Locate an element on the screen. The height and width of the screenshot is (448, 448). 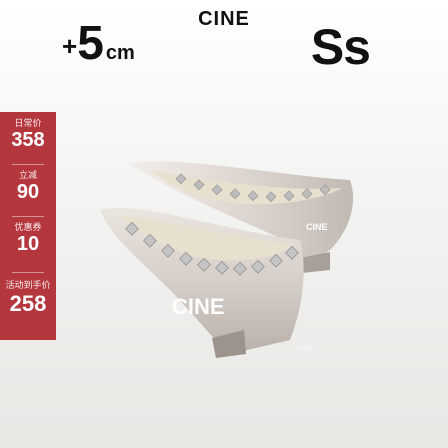
price-value: 358 is located at coordinates (28, 140).